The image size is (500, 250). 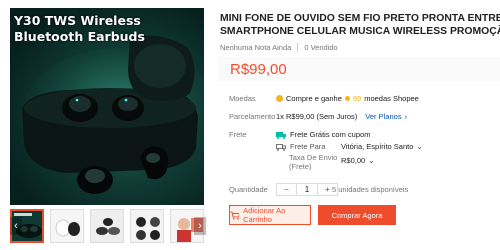 I want to click on thumbnail-strip: ‹ ›, so click(x=109, y=227).